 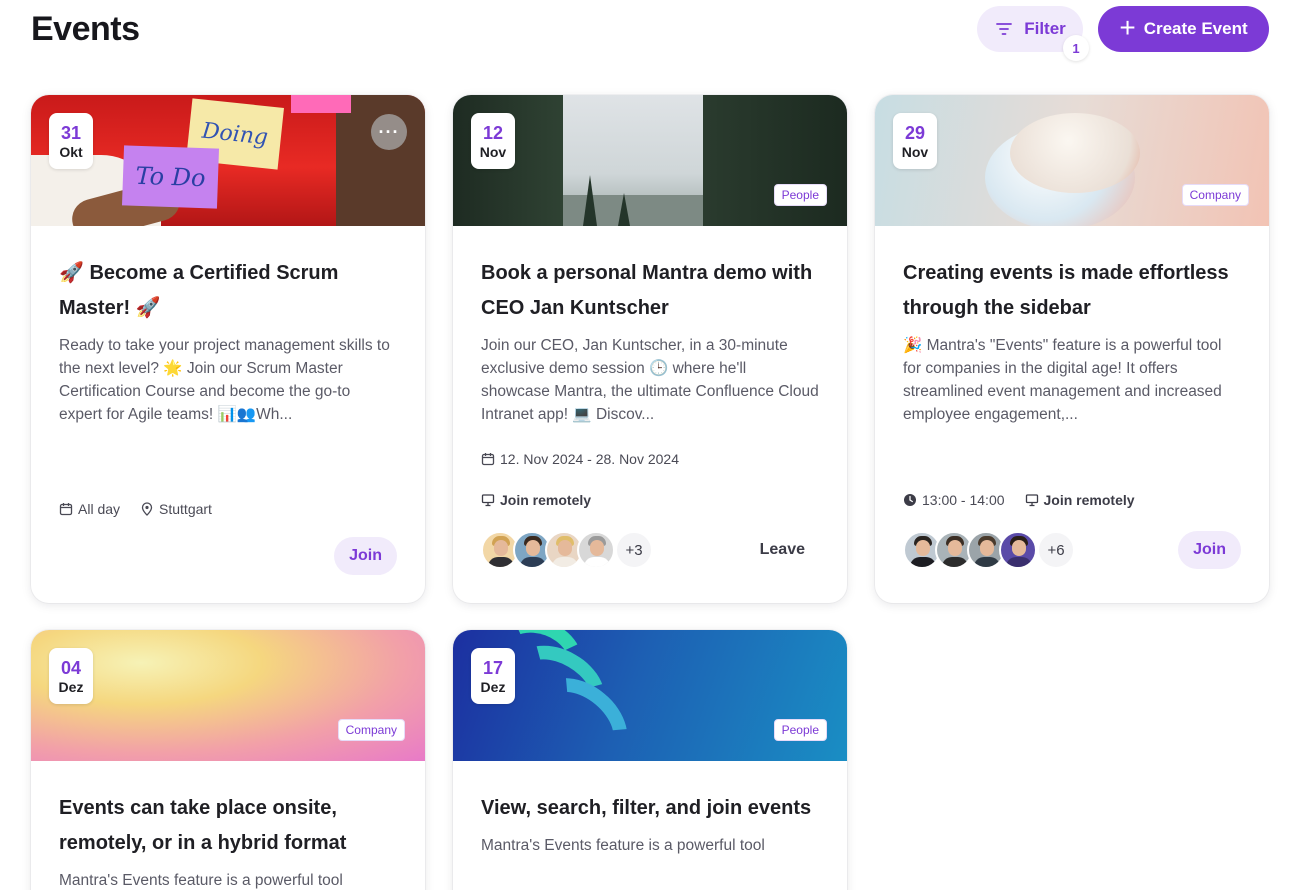 I want to click on sticky-note-doing: Doing, so click(x=235, y=134).